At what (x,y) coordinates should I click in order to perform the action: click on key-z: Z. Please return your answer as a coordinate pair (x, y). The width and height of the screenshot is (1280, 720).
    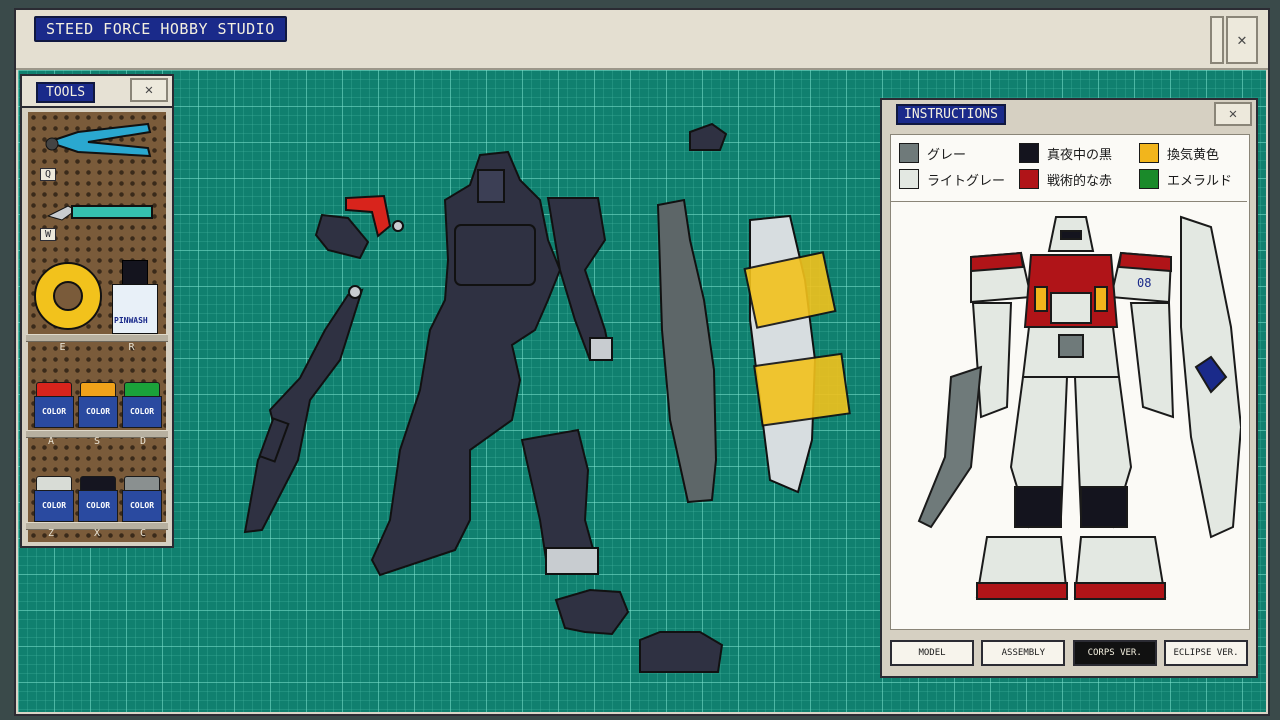
    Looking at the image, I should click on (51, 533).